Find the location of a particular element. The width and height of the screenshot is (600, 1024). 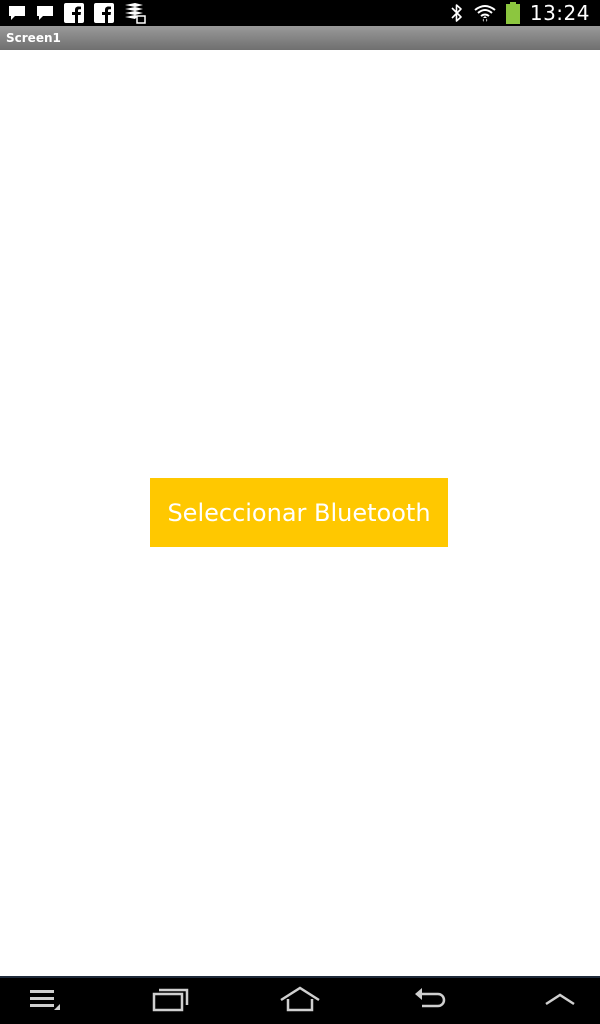

home-button is located at coordinates (300, 1001).